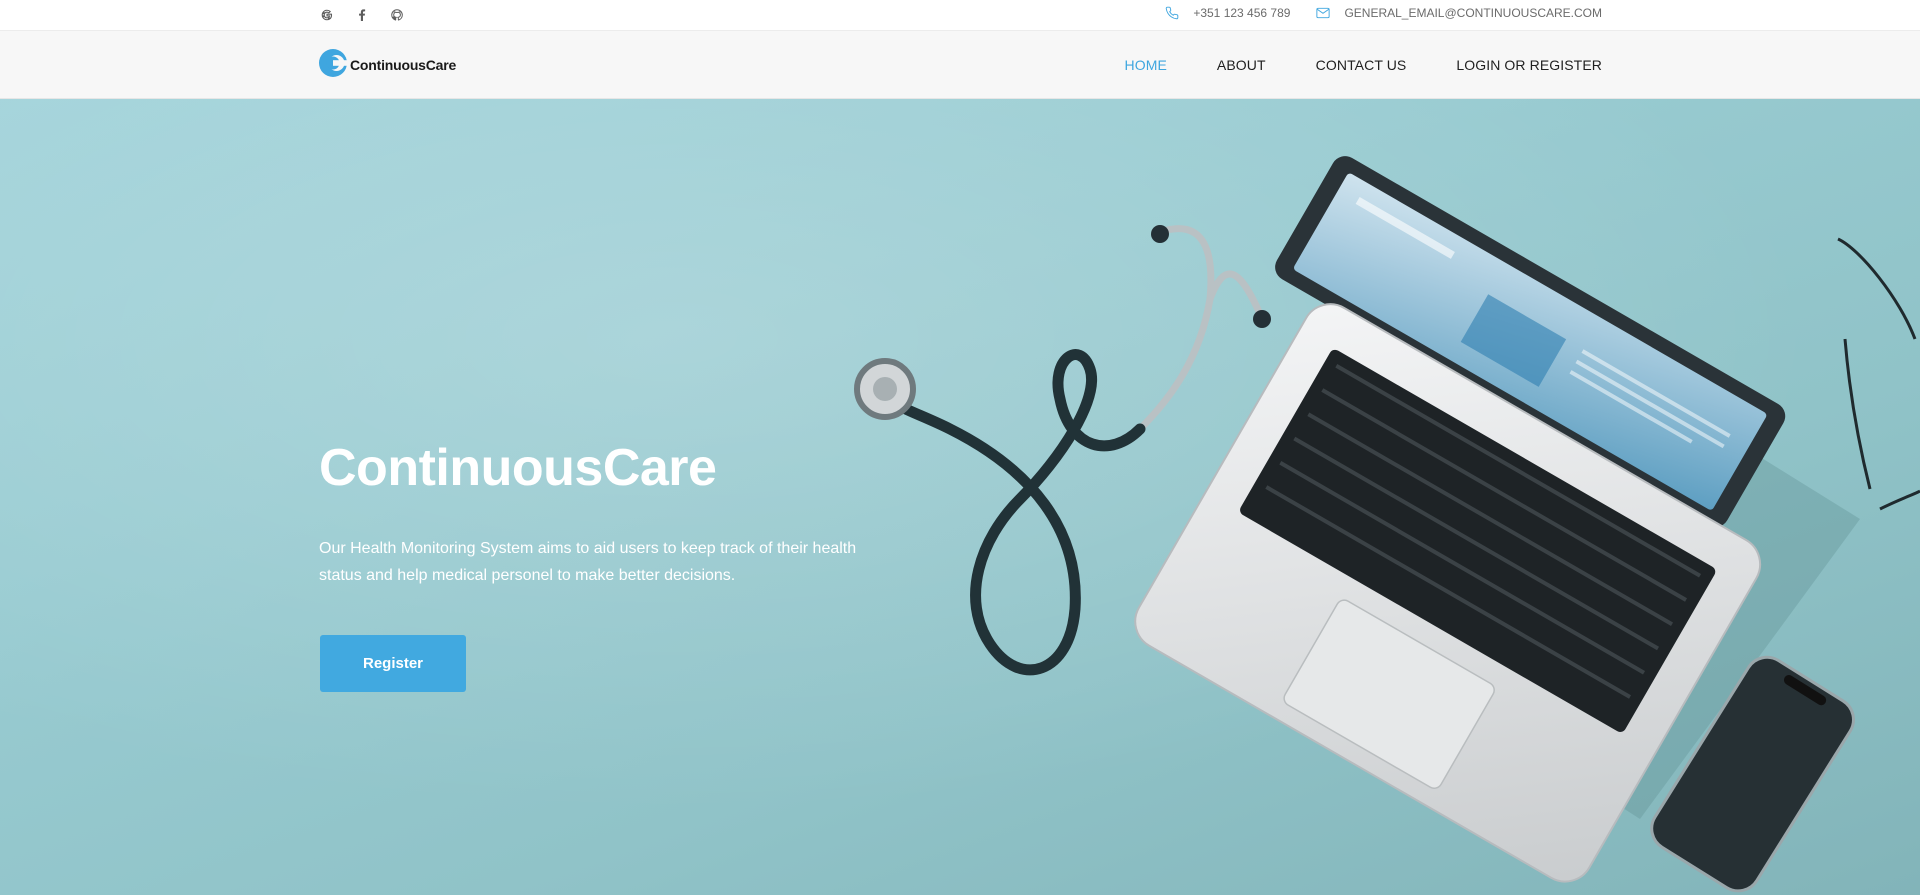 Image resolution: width=1920 pixels, height=895 pixels. I want to click on phone-contact: +351 123 456 789, so click(1227, 13).